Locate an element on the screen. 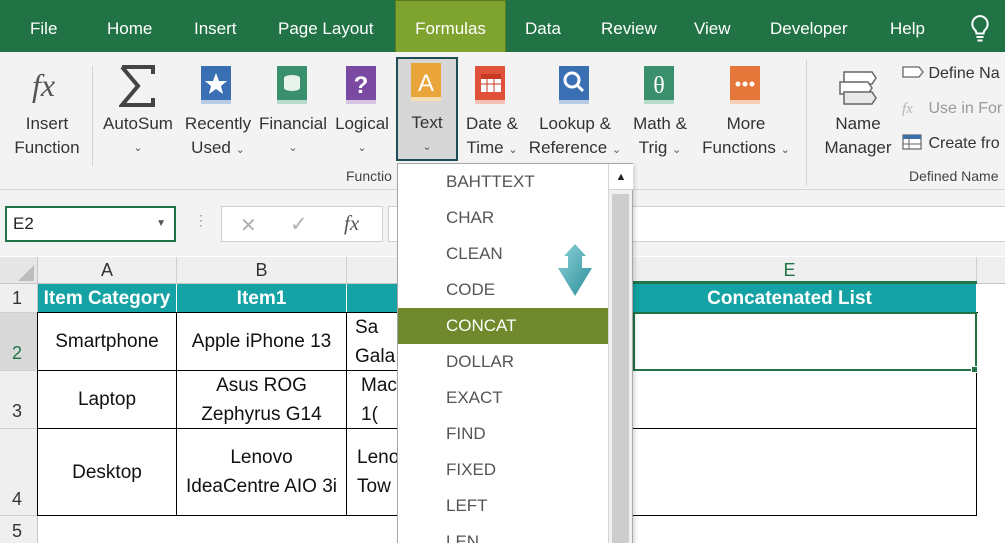 This screenshot has height=543, width=1005. tab-view: View is located at coordinates (712, 26).